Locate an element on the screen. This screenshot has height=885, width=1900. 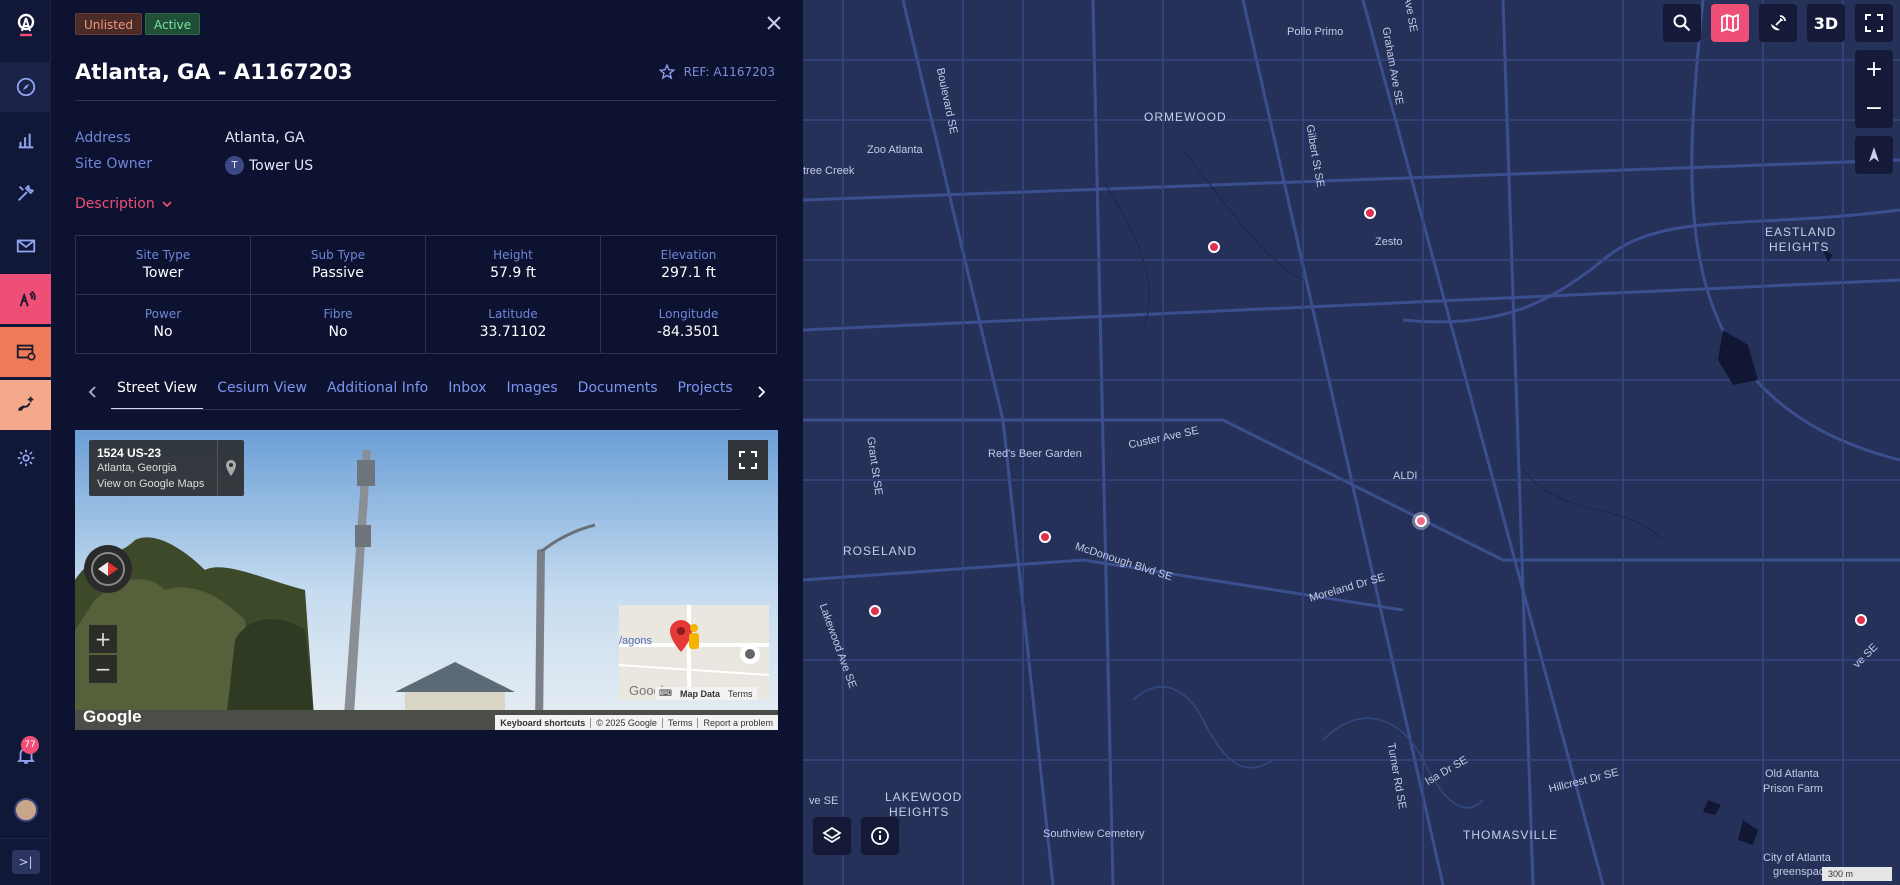
app-logo-icon is located at coordinates (25, 26).